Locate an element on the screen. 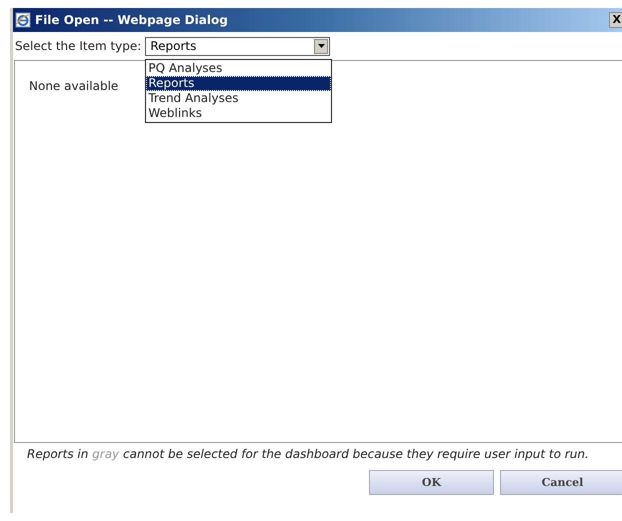 Image resolution: width=622 pixels, height=521 pixels. close-button: X is located at coordinates (615, 20).